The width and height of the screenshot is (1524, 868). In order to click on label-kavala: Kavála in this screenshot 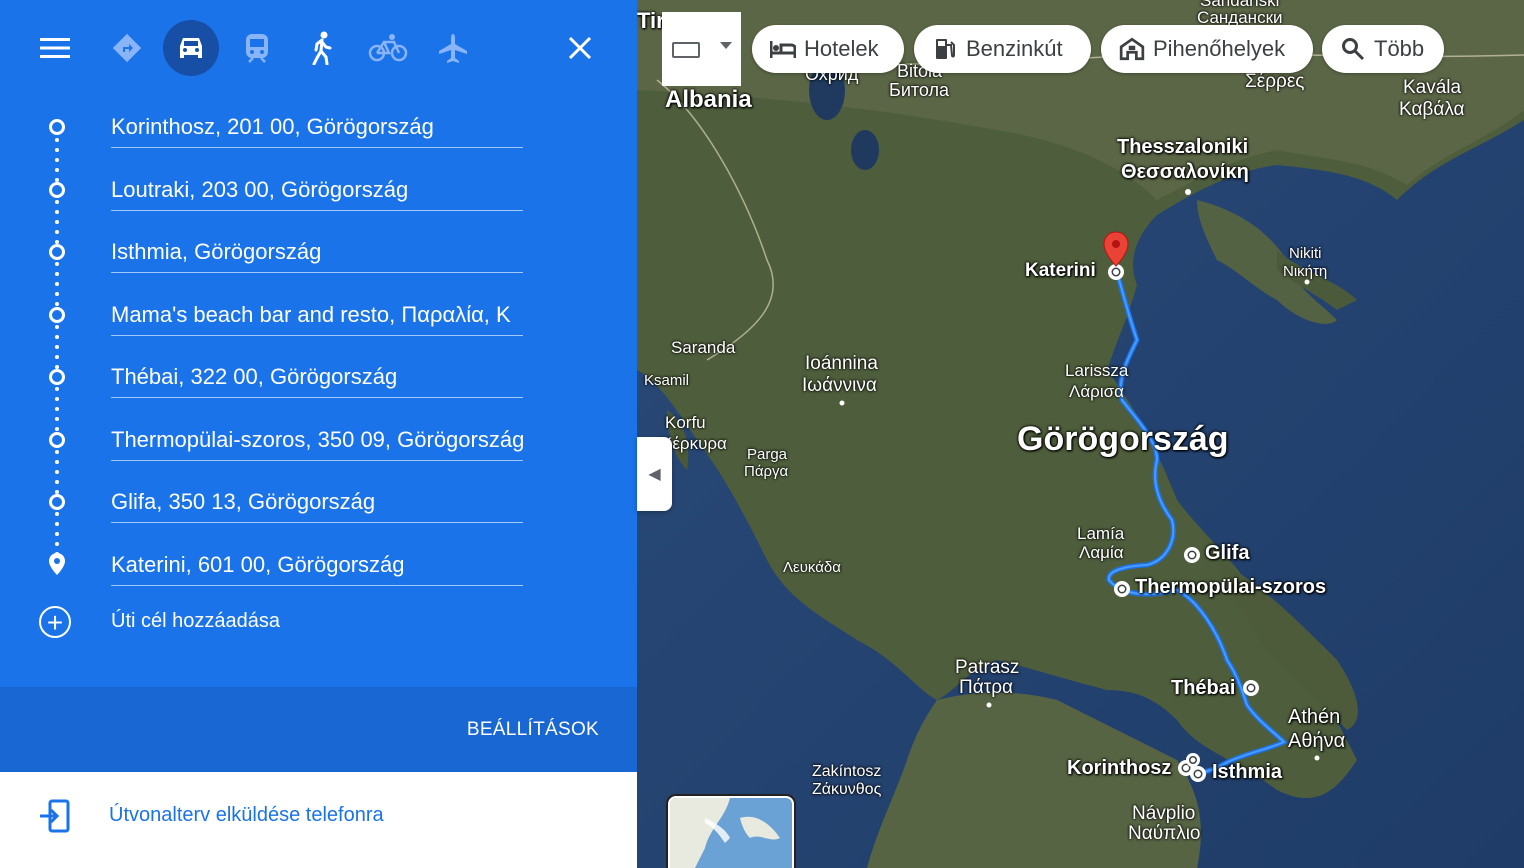, I will do `click(1432, 87)`.